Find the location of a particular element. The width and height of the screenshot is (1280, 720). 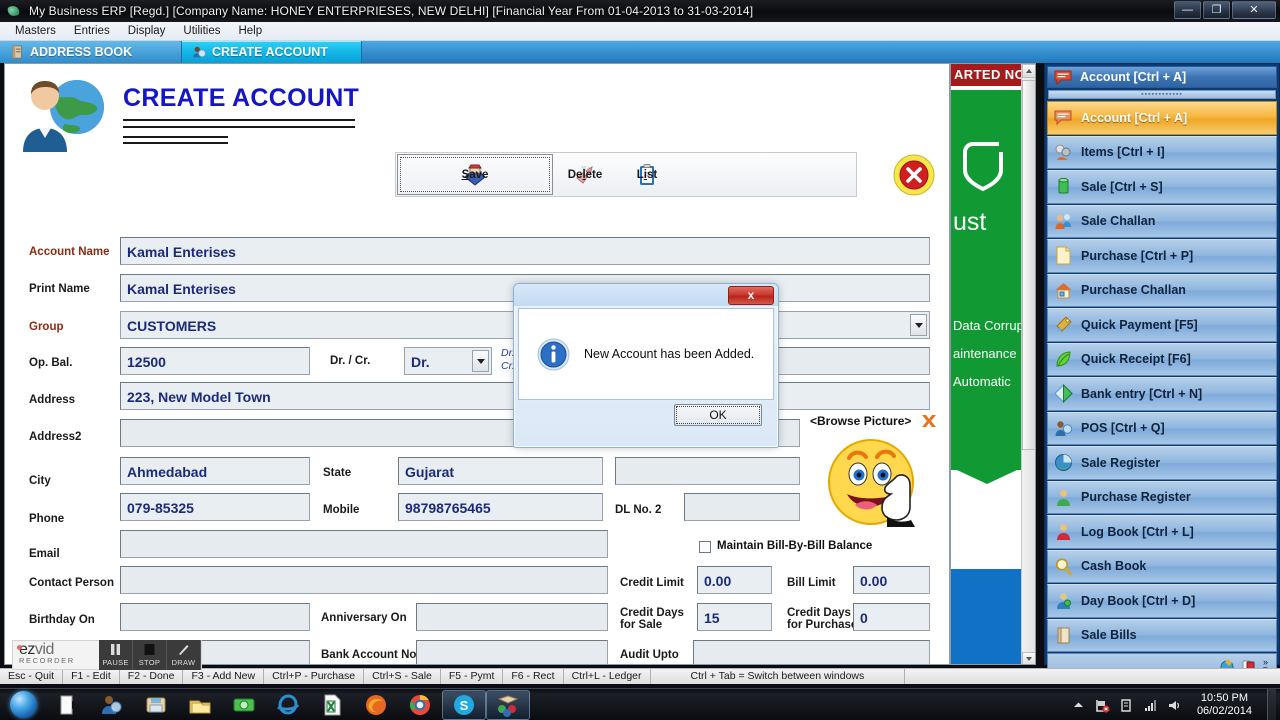

dr-cr-dropdown: Dr. is located at coordinates (448, 361).